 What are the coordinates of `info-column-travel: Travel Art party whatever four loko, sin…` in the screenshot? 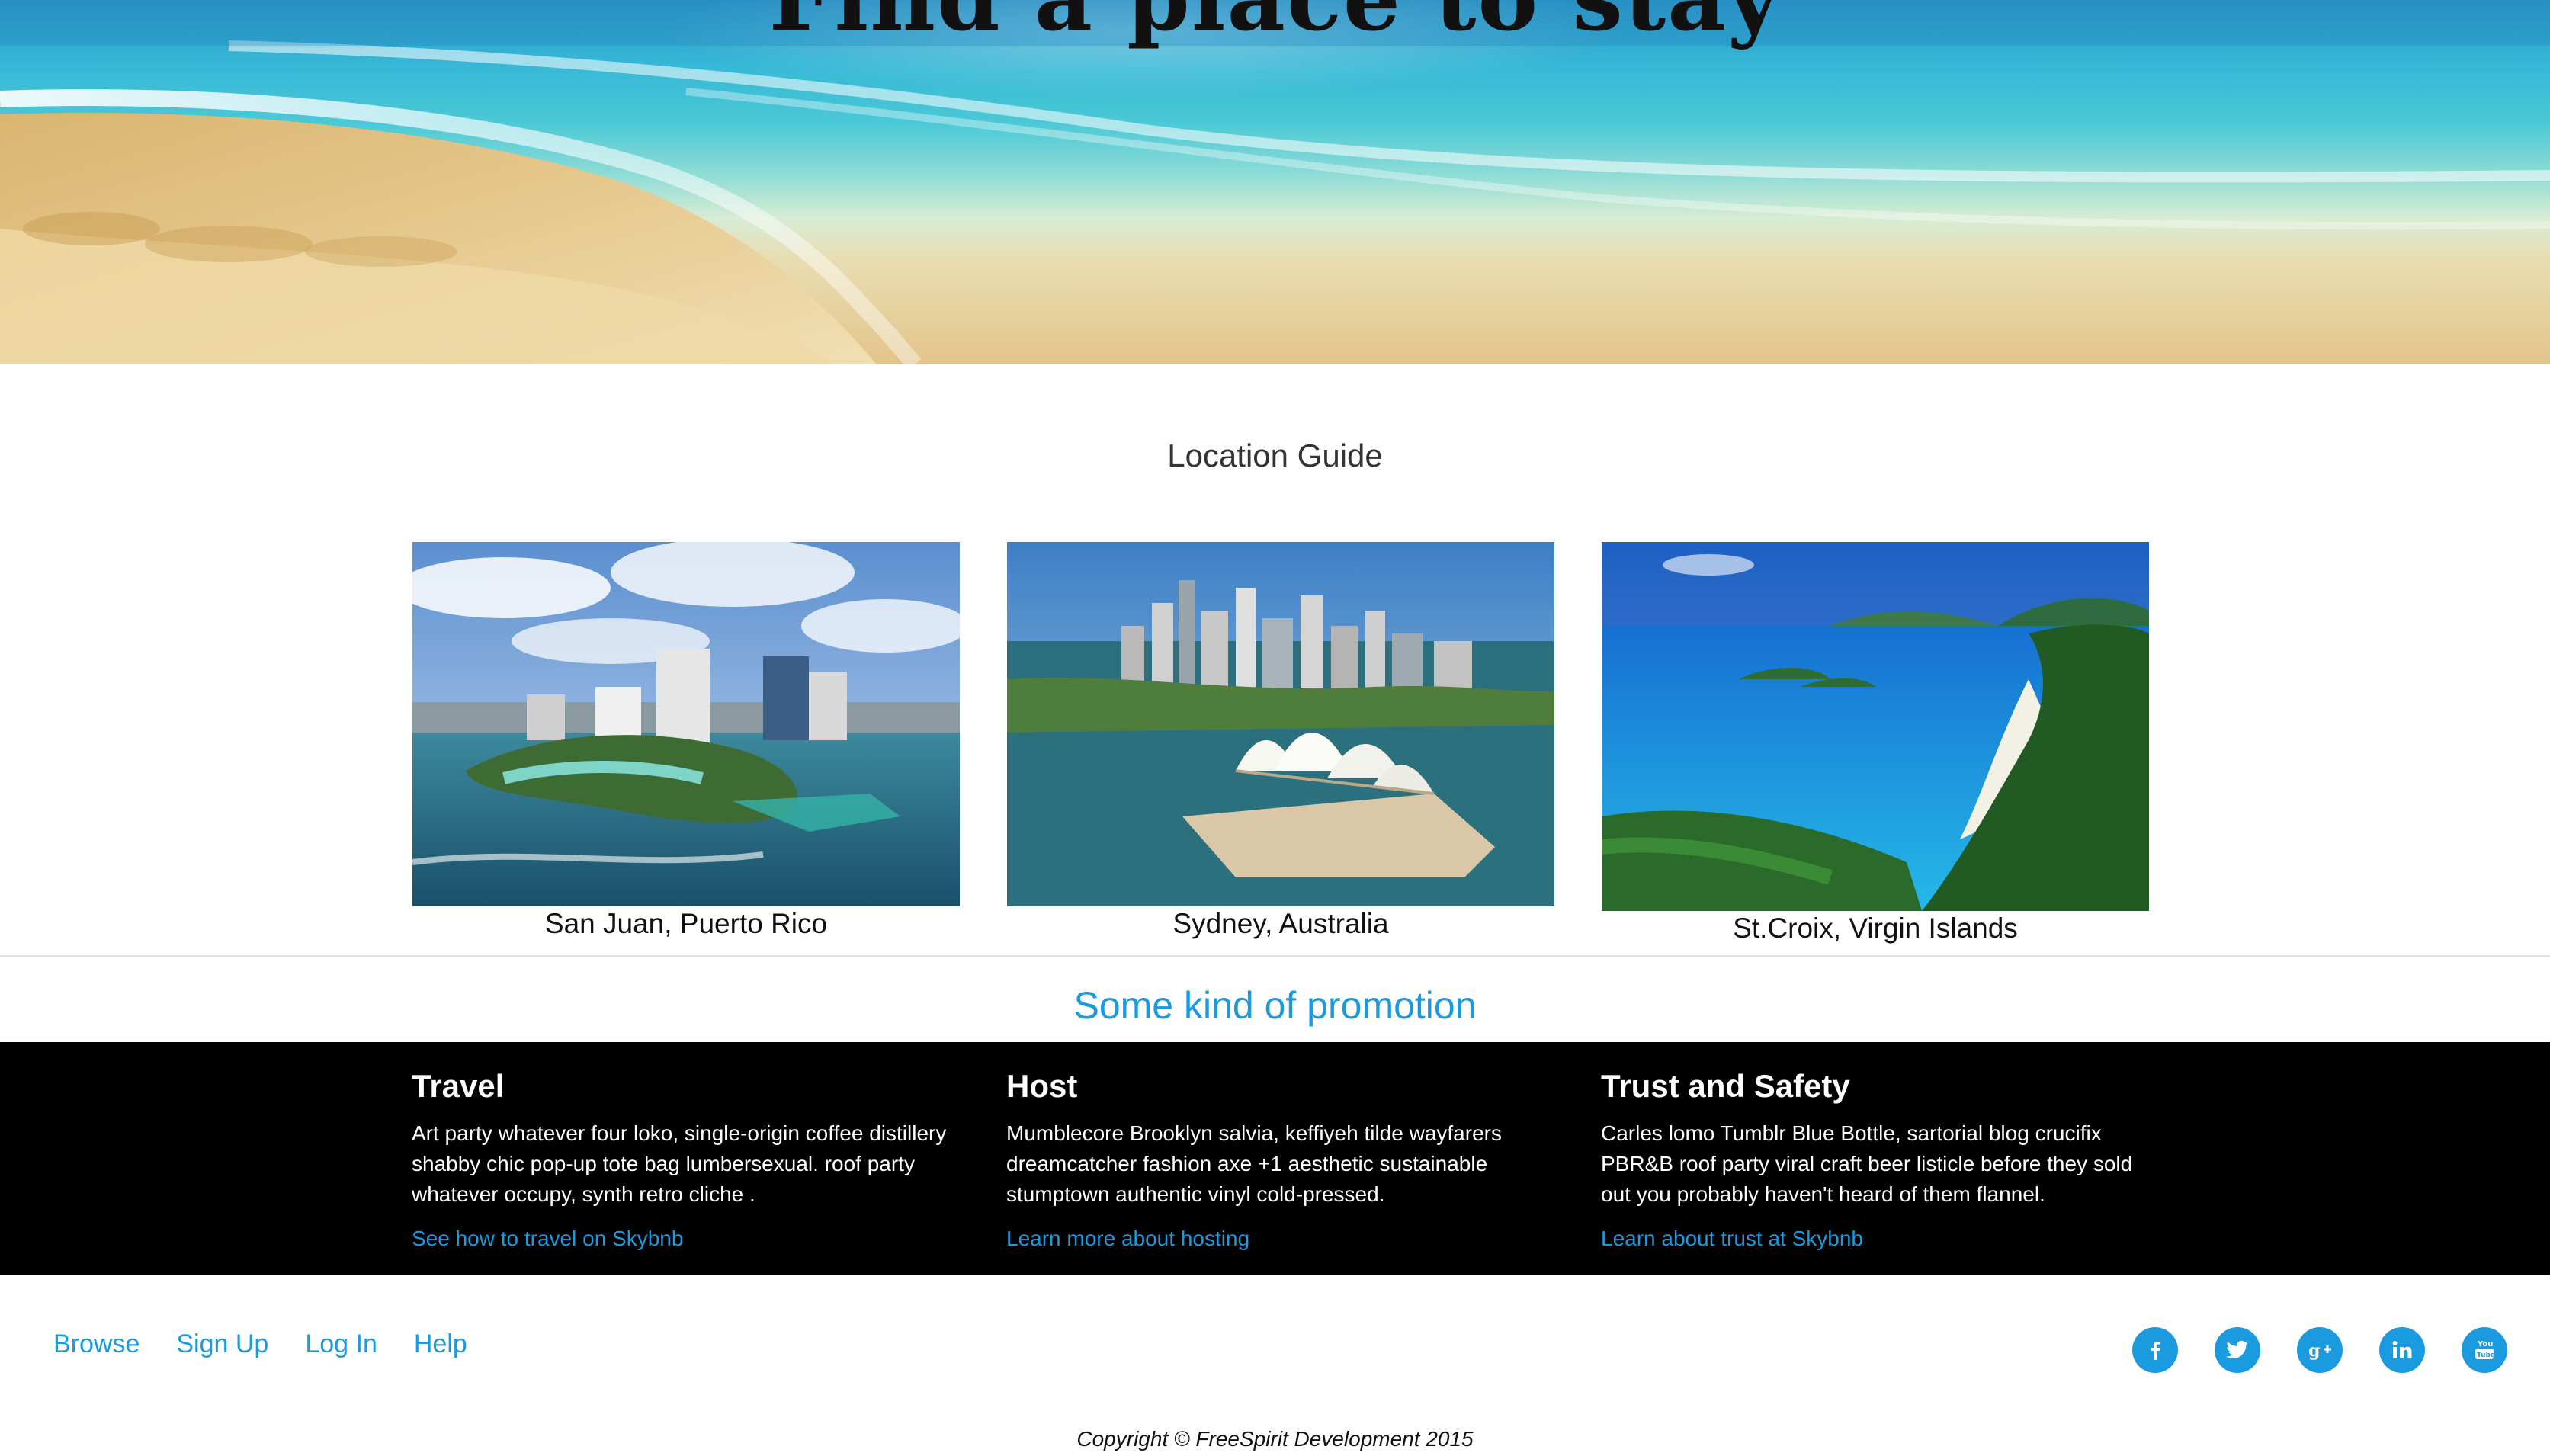 It's located at (694, 1159).